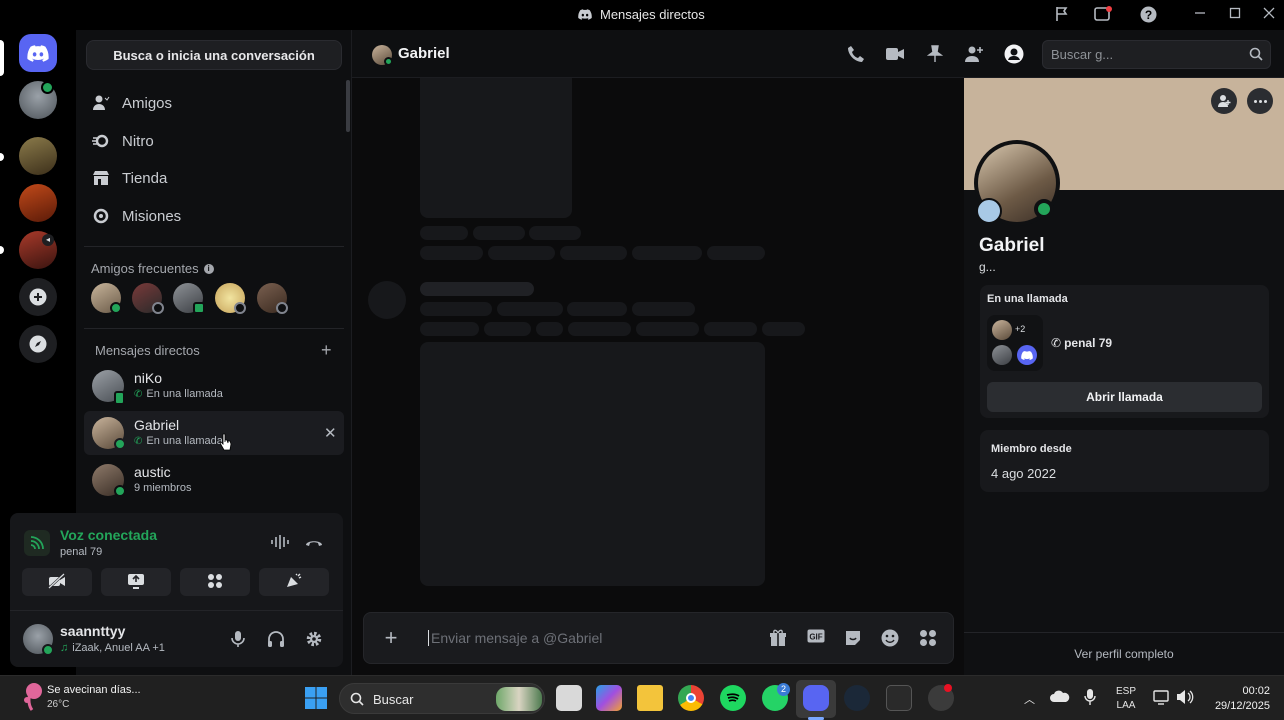 This screenshot has height=720, width=1284. Describe the element at coordinates (123, 141) in the screenshot. I see `nav-nitro: Nitro` at that location.